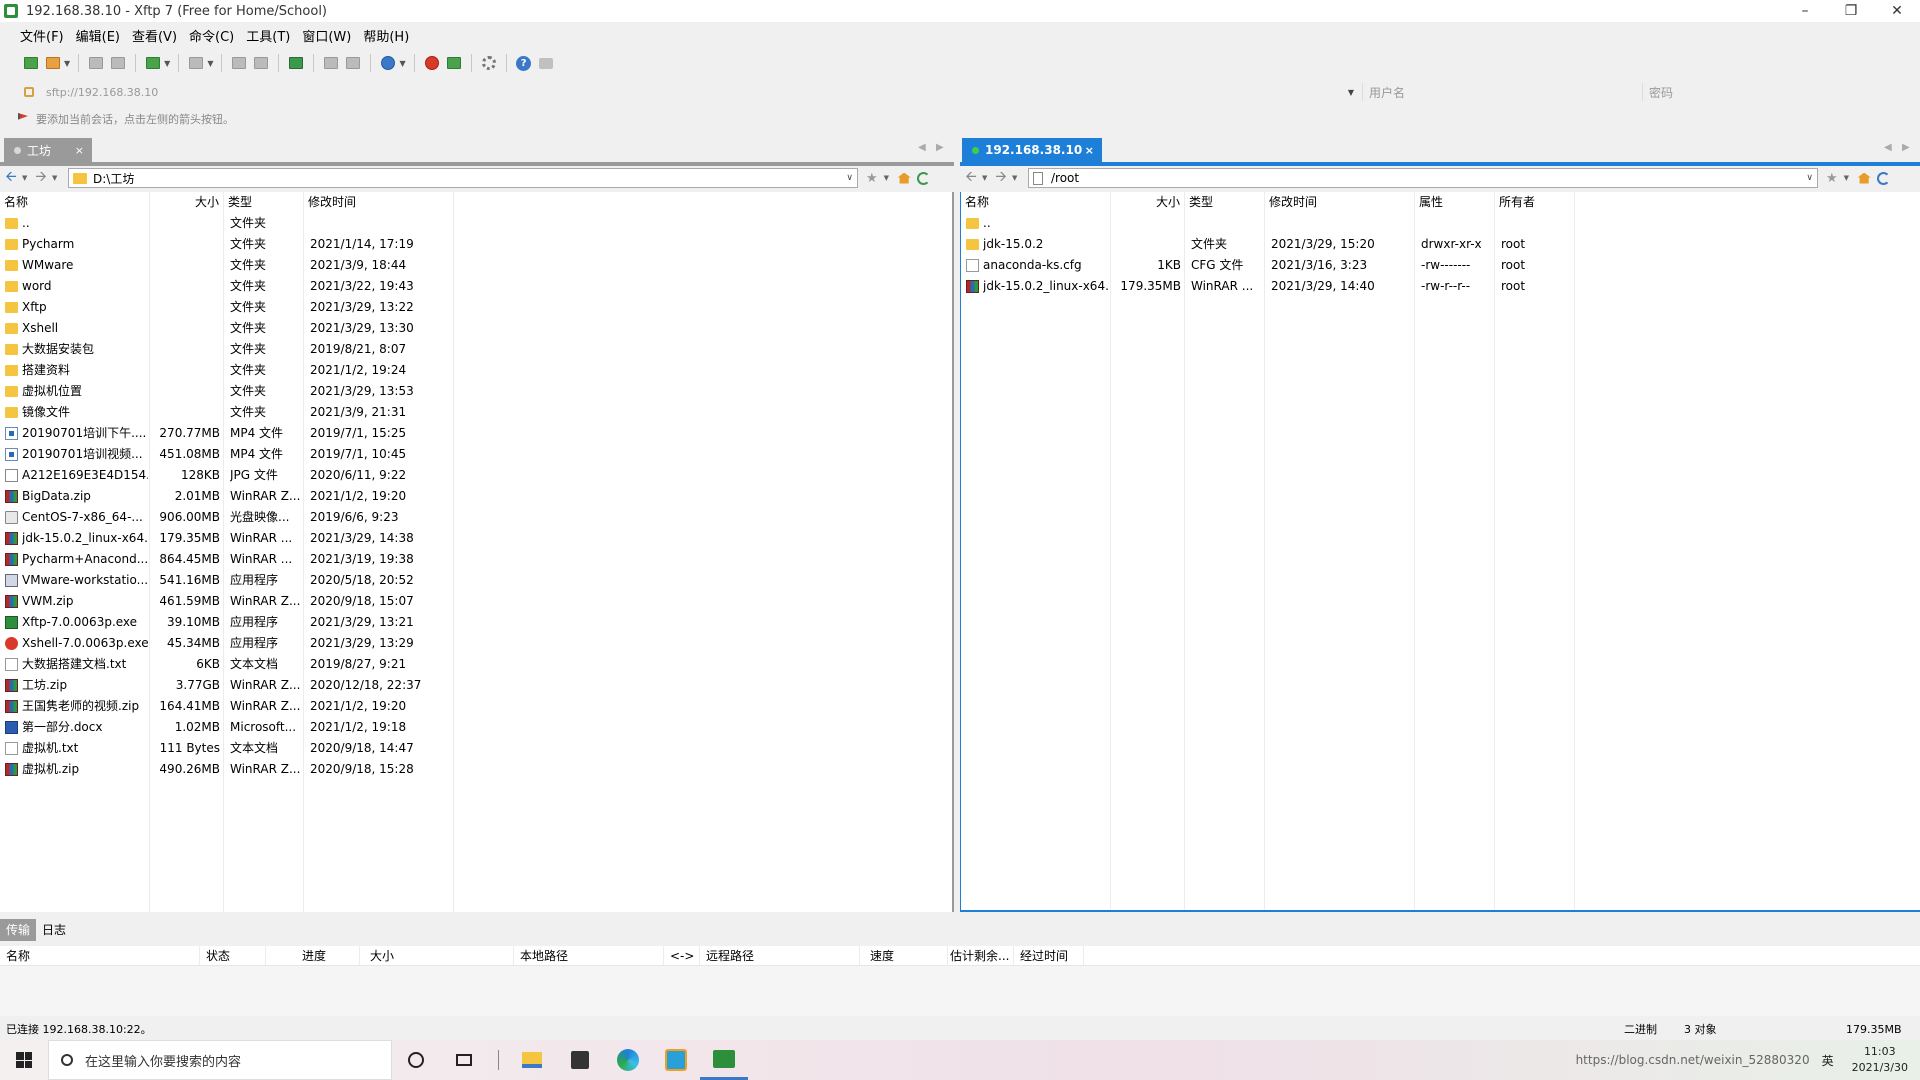  I want to click on xfer-col-size: 大小, so click(439, 956).